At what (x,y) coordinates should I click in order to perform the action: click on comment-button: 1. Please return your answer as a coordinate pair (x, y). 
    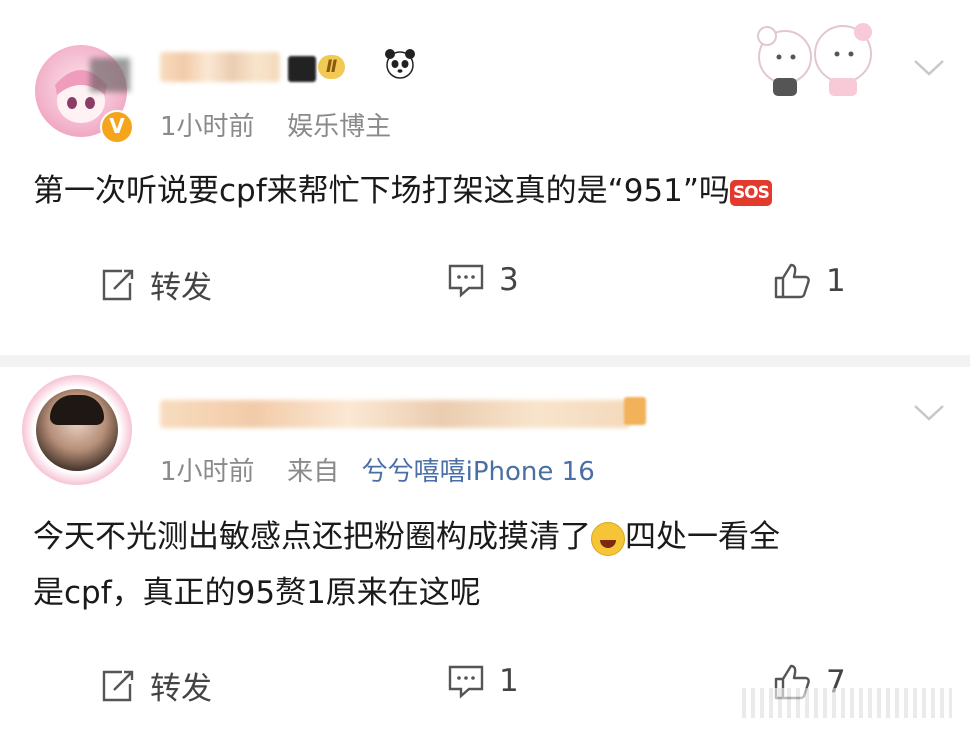
    Looking at the image, I should click on (483, 681).